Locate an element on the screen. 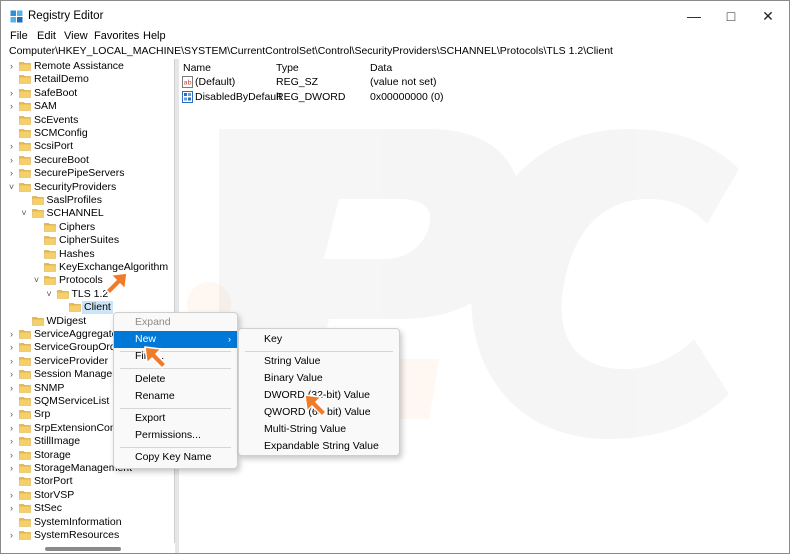 The image size is (790, 554). svg-text: ab is located at coordinates (188, 83).